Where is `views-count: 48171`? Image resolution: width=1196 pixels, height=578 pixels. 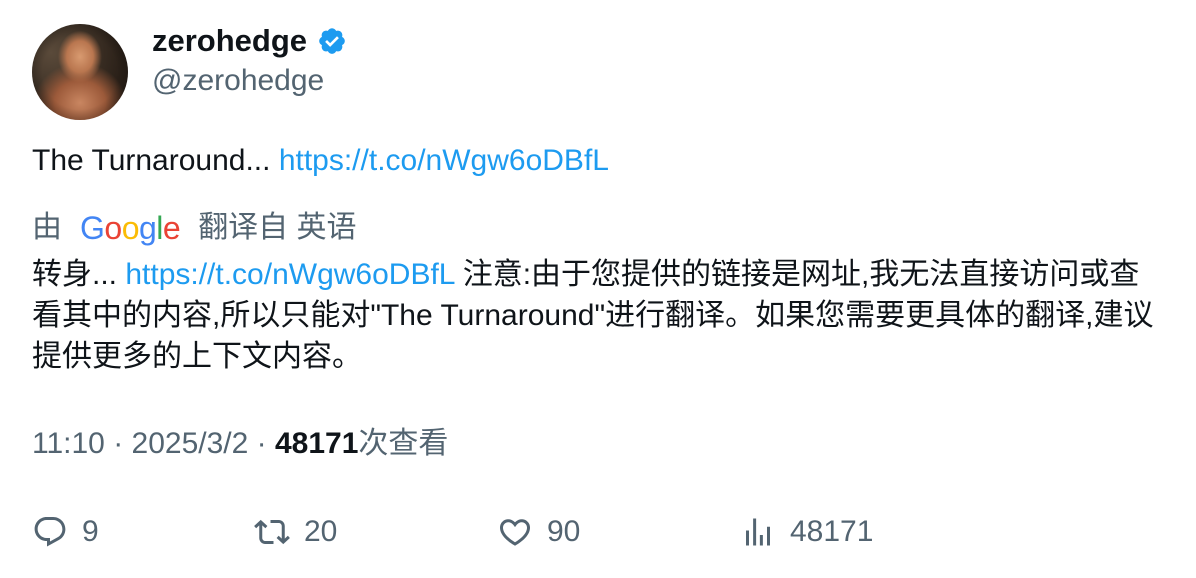 views-count: 48171 is located at coordinates (832, 531).